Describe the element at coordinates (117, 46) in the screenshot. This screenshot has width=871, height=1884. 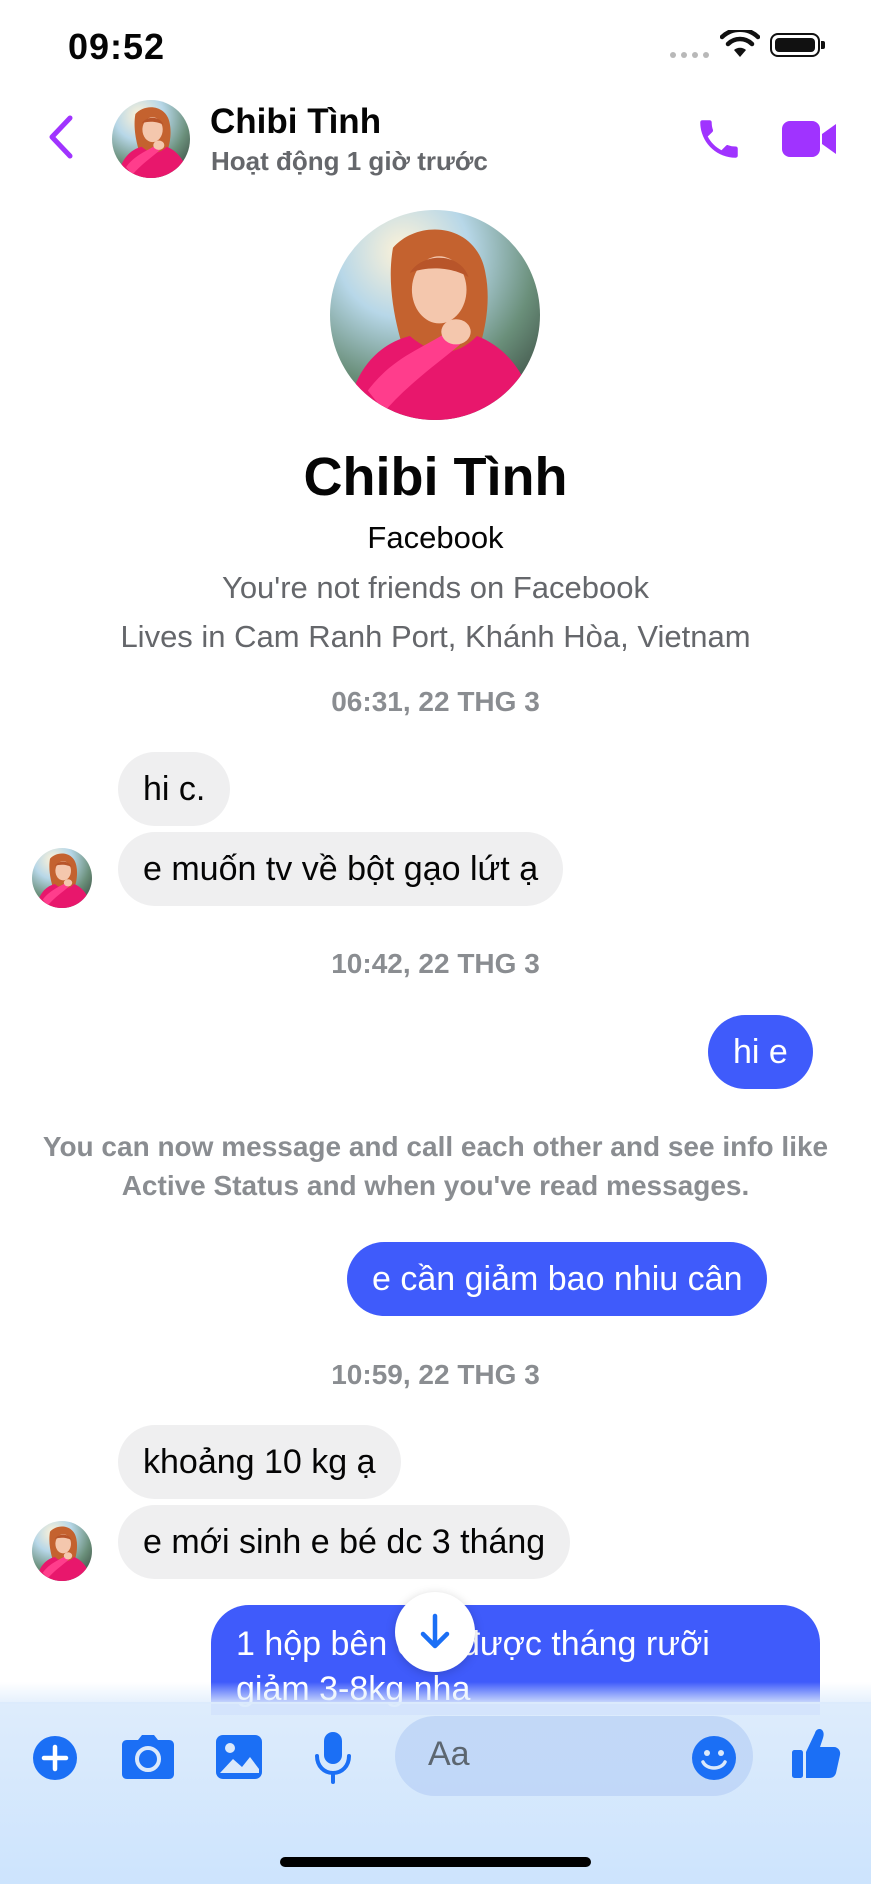
I see `status-time: 09:52` at that location.